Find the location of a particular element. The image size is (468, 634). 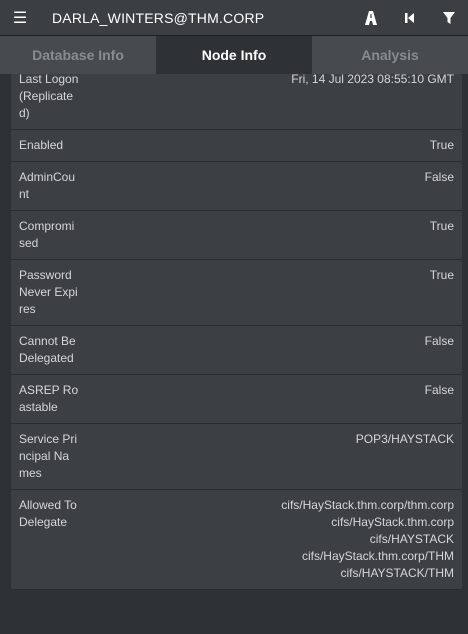

back-button is located at coordinates (409, 17).